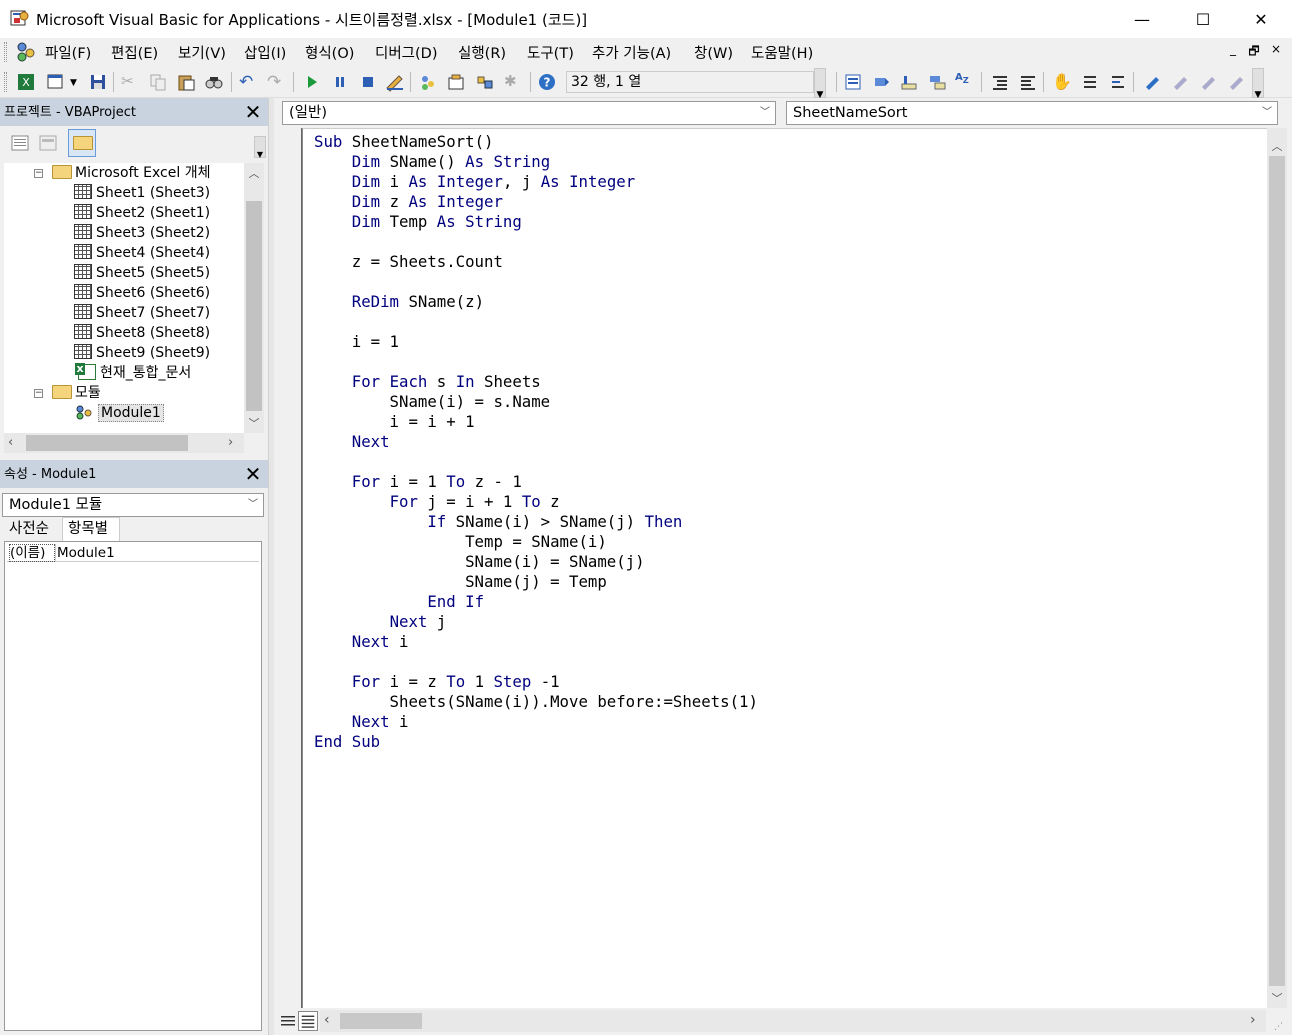 The image size is (1292, 1035). What do you see at coordinates (142, 333) in the screenshot?
I see `tree-node-sheet8: Sheet8 (Sheet8)` at bounding box center [142, 333].